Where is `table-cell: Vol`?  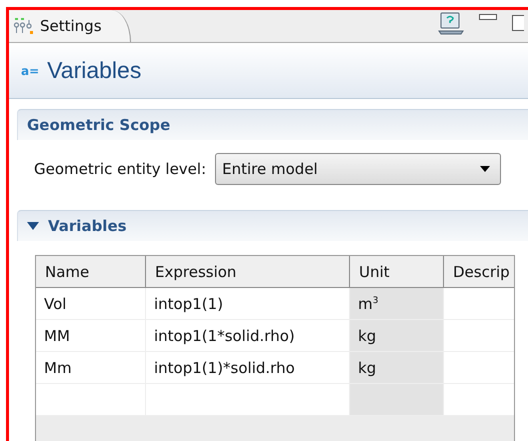
table-cell: Vol is located at coordinates (91, 303).